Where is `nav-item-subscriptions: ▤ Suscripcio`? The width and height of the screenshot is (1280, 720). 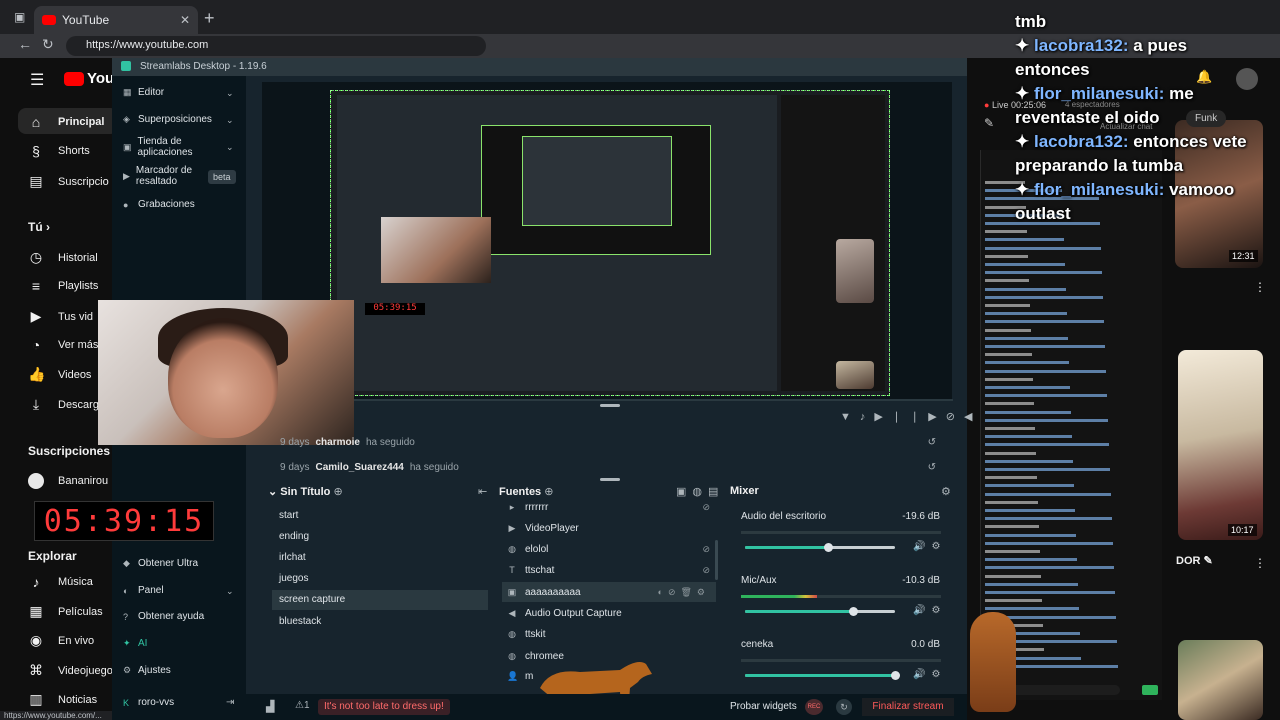
nav-item-subscriptions: ▤ Suscripcio is located at coordinates (68, 181).